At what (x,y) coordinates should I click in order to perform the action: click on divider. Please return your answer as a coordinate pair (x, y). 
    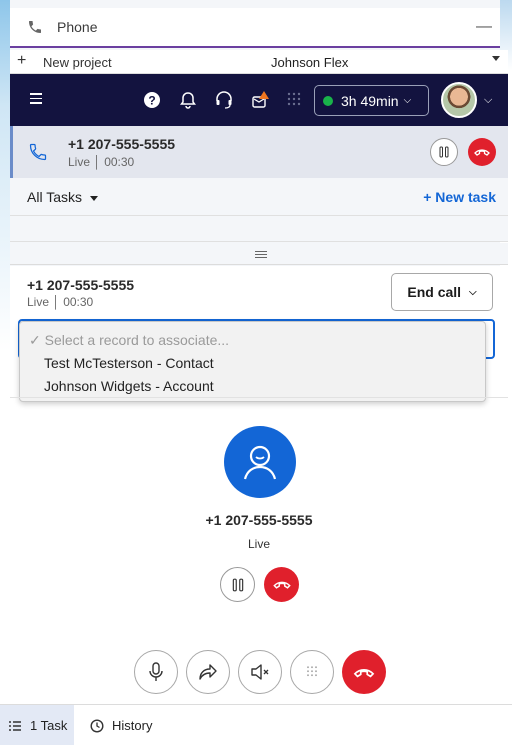
    Looking at the image, I should click on (259, 397).